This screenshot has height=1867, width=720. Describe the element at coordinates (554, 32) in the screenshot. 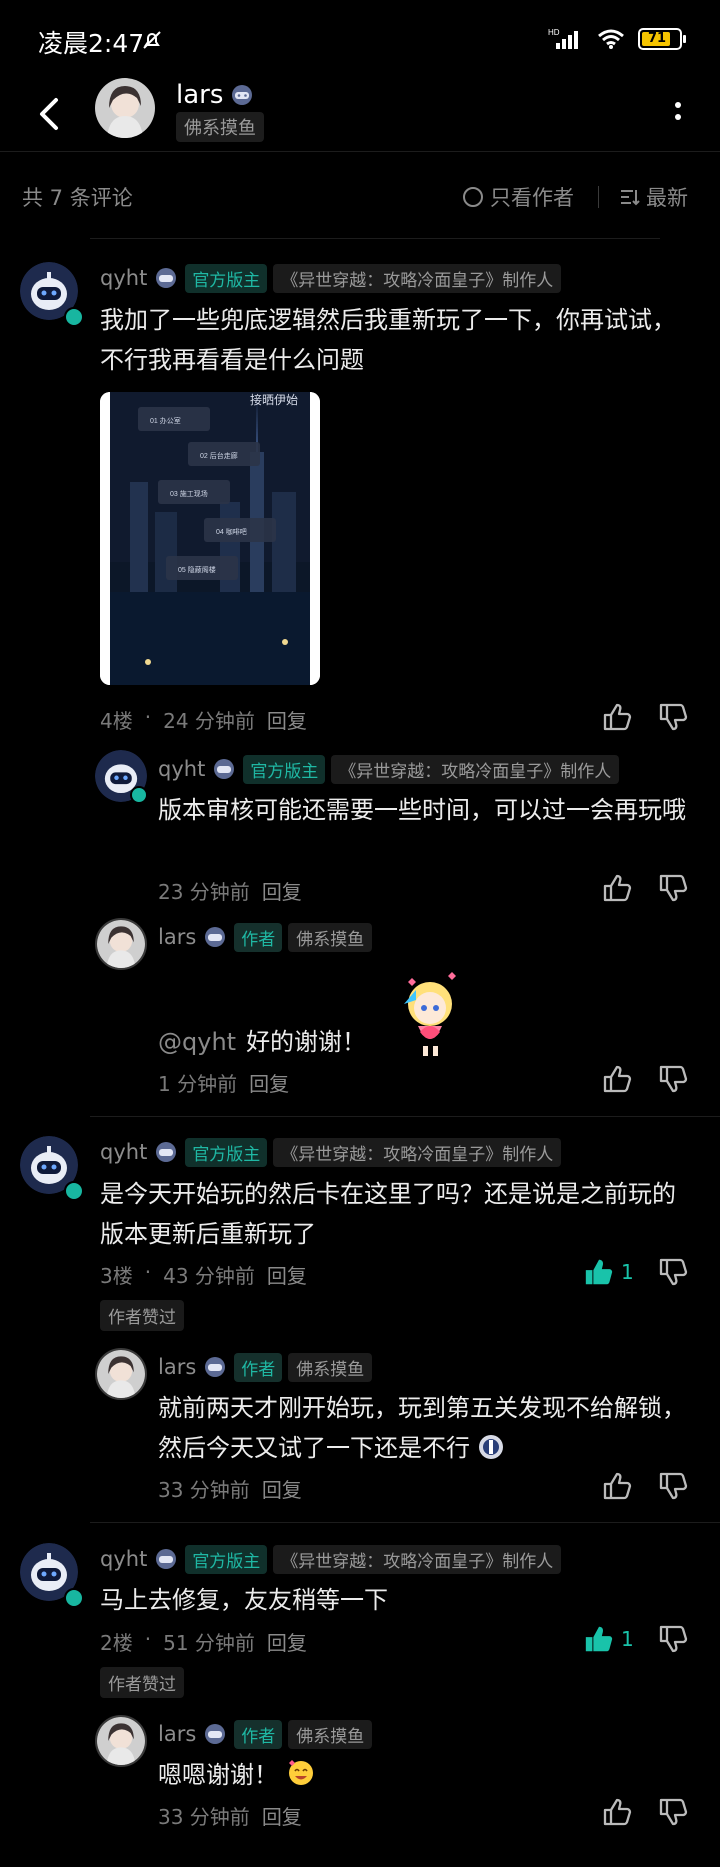

I see `network-badge: HD` at that location.